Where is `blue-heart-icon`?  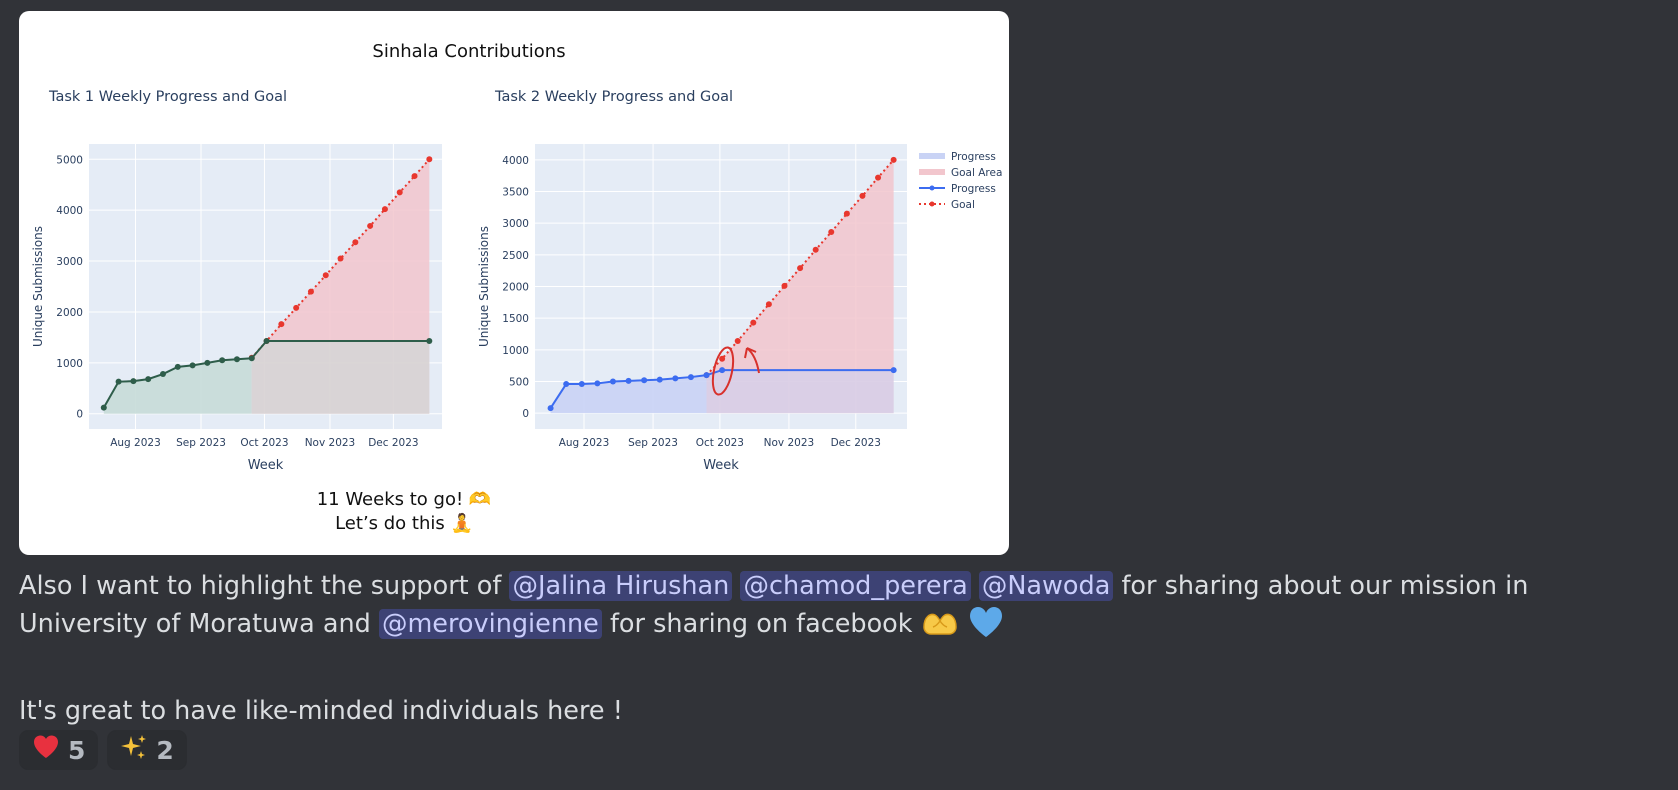 blue-heart-icon is located at coordinates (986, 627).